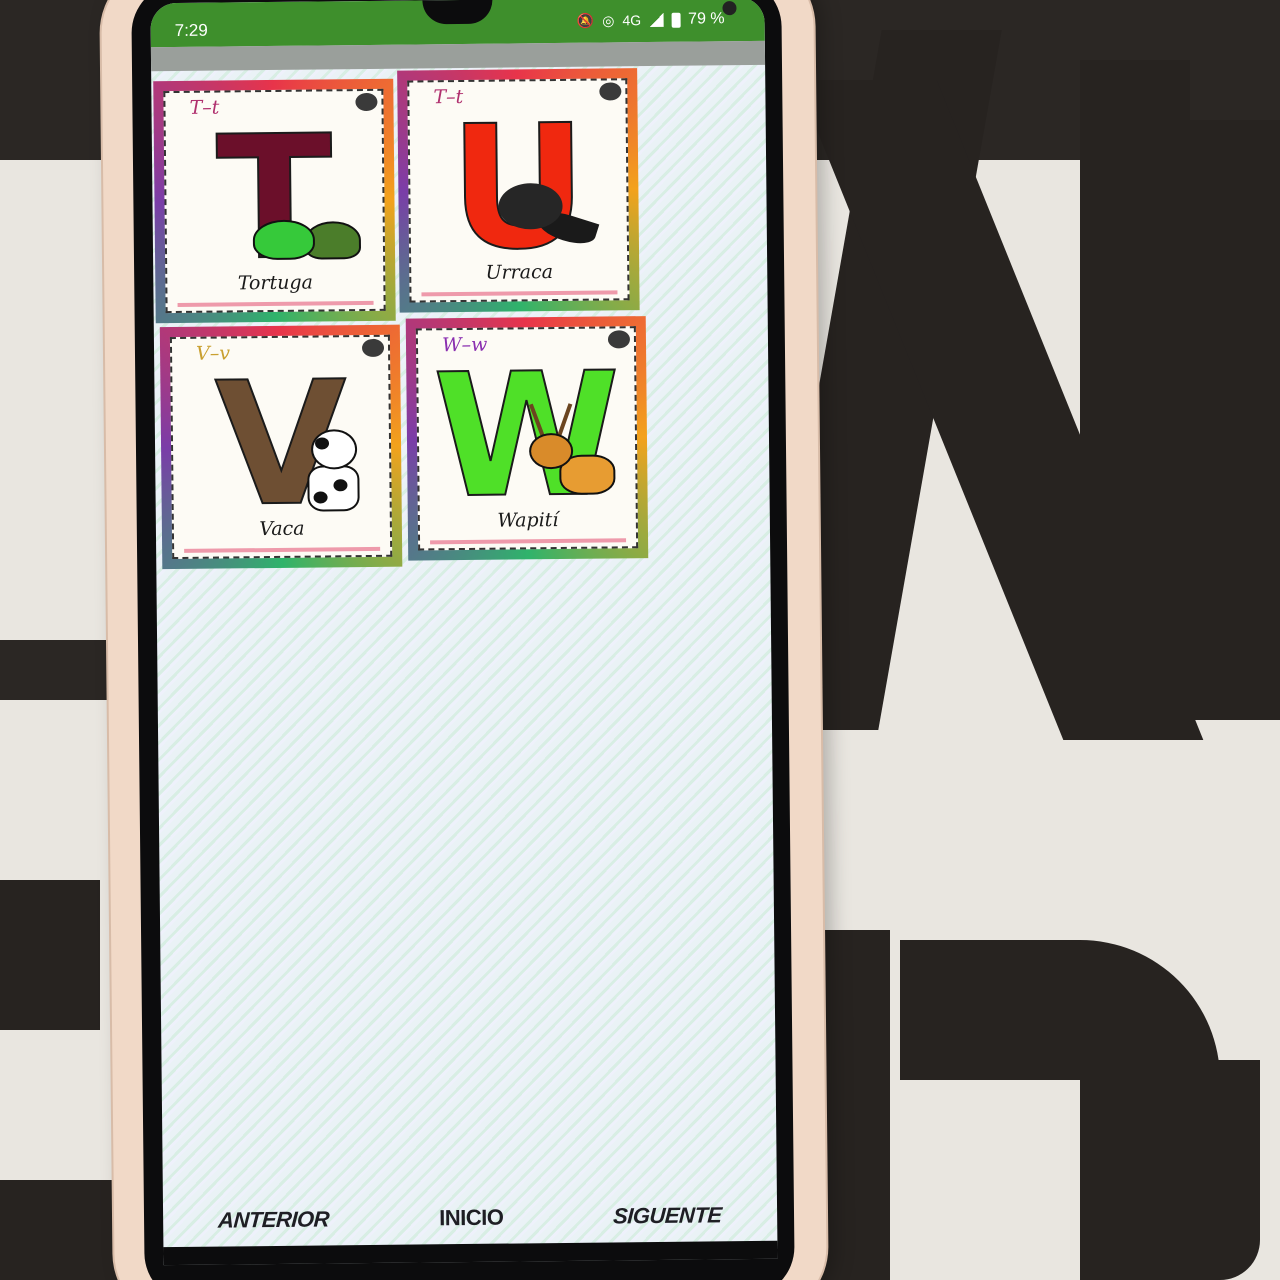  Describe the element at coordinates (282, 529) in the screenshot. I see `animal-word: Vaca` at that location.